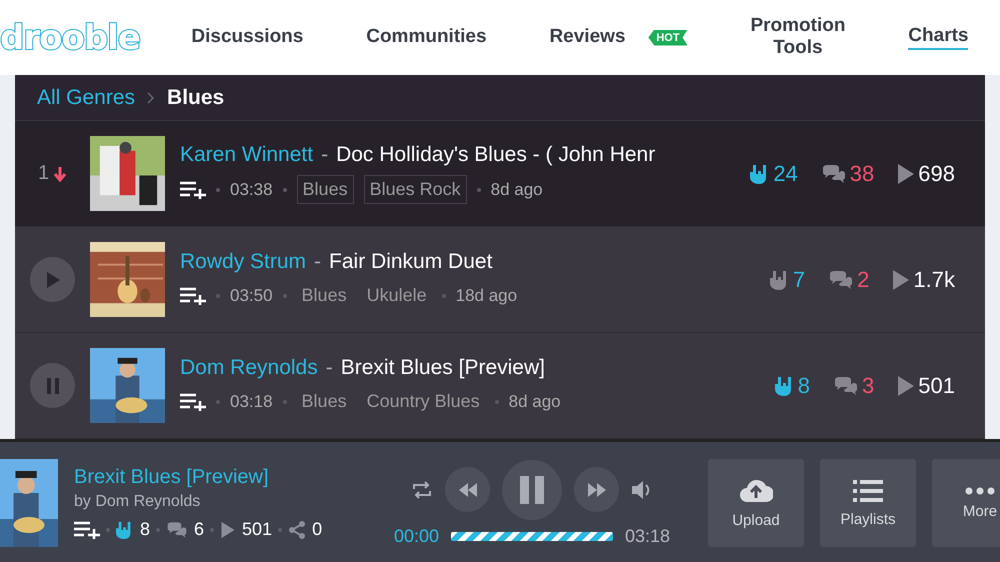  What do you see at coordinates (410, 262) in the screenshot?
I see `track-title: Fair Dinkum Duet` at bounding box center [410, 262].